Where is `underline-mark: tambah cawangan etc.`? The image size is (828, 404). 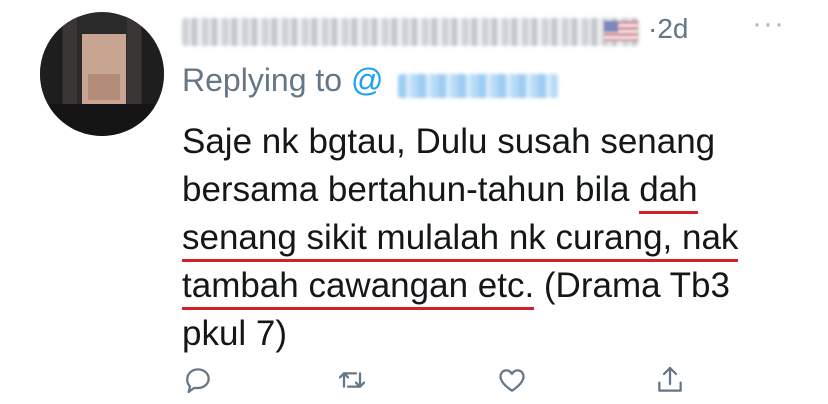 underline-mark: tambah cawangan etc. is located at coordinates (358, 288).